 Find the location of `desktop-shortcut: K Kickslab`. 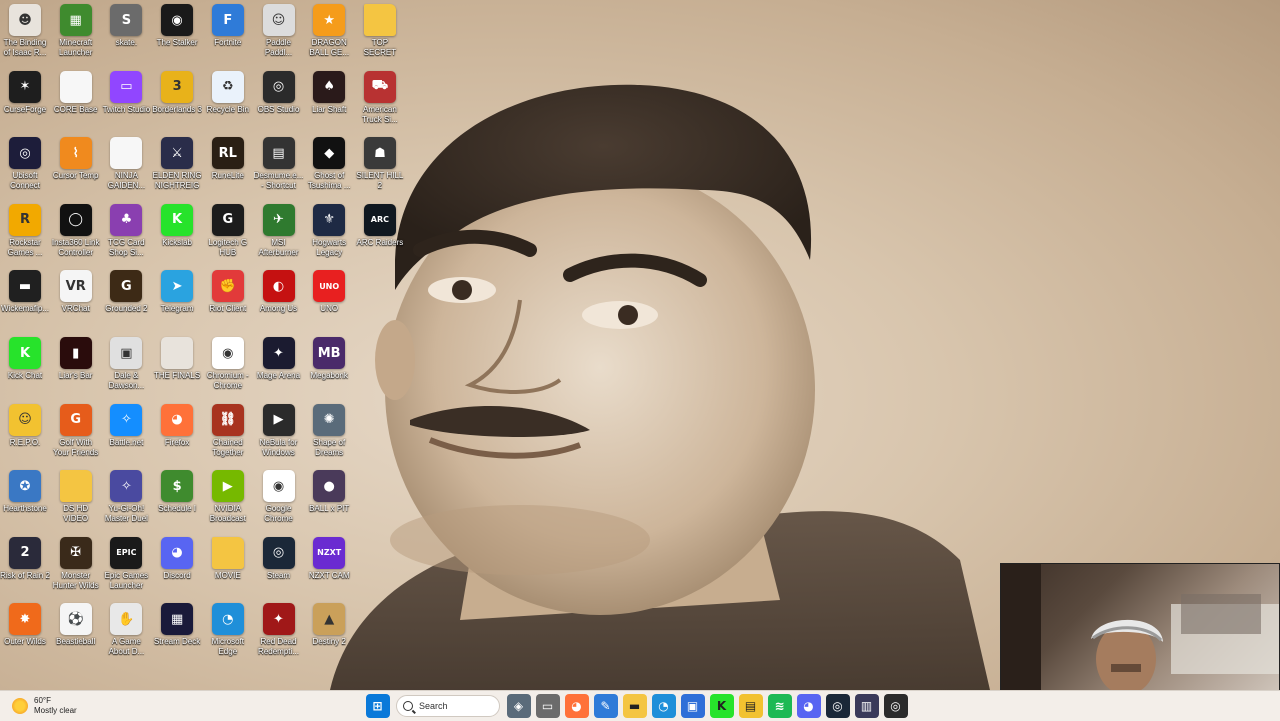

desktop-shortcut: K Kickslab is located at coordinates (177, 224).